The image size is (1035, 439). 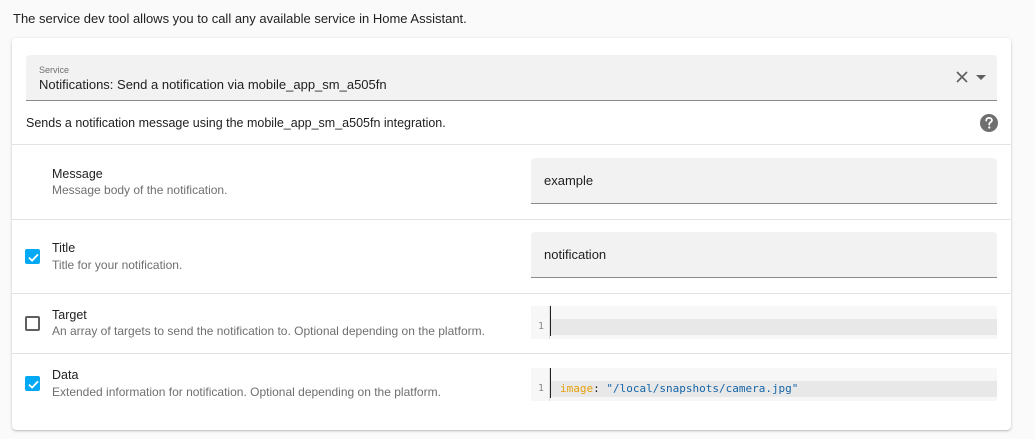 What do you see at coordinates (140, 190) in the screenshot?
I see `field-description-message: Message body of the notification.` at bounding box center [140, 190].